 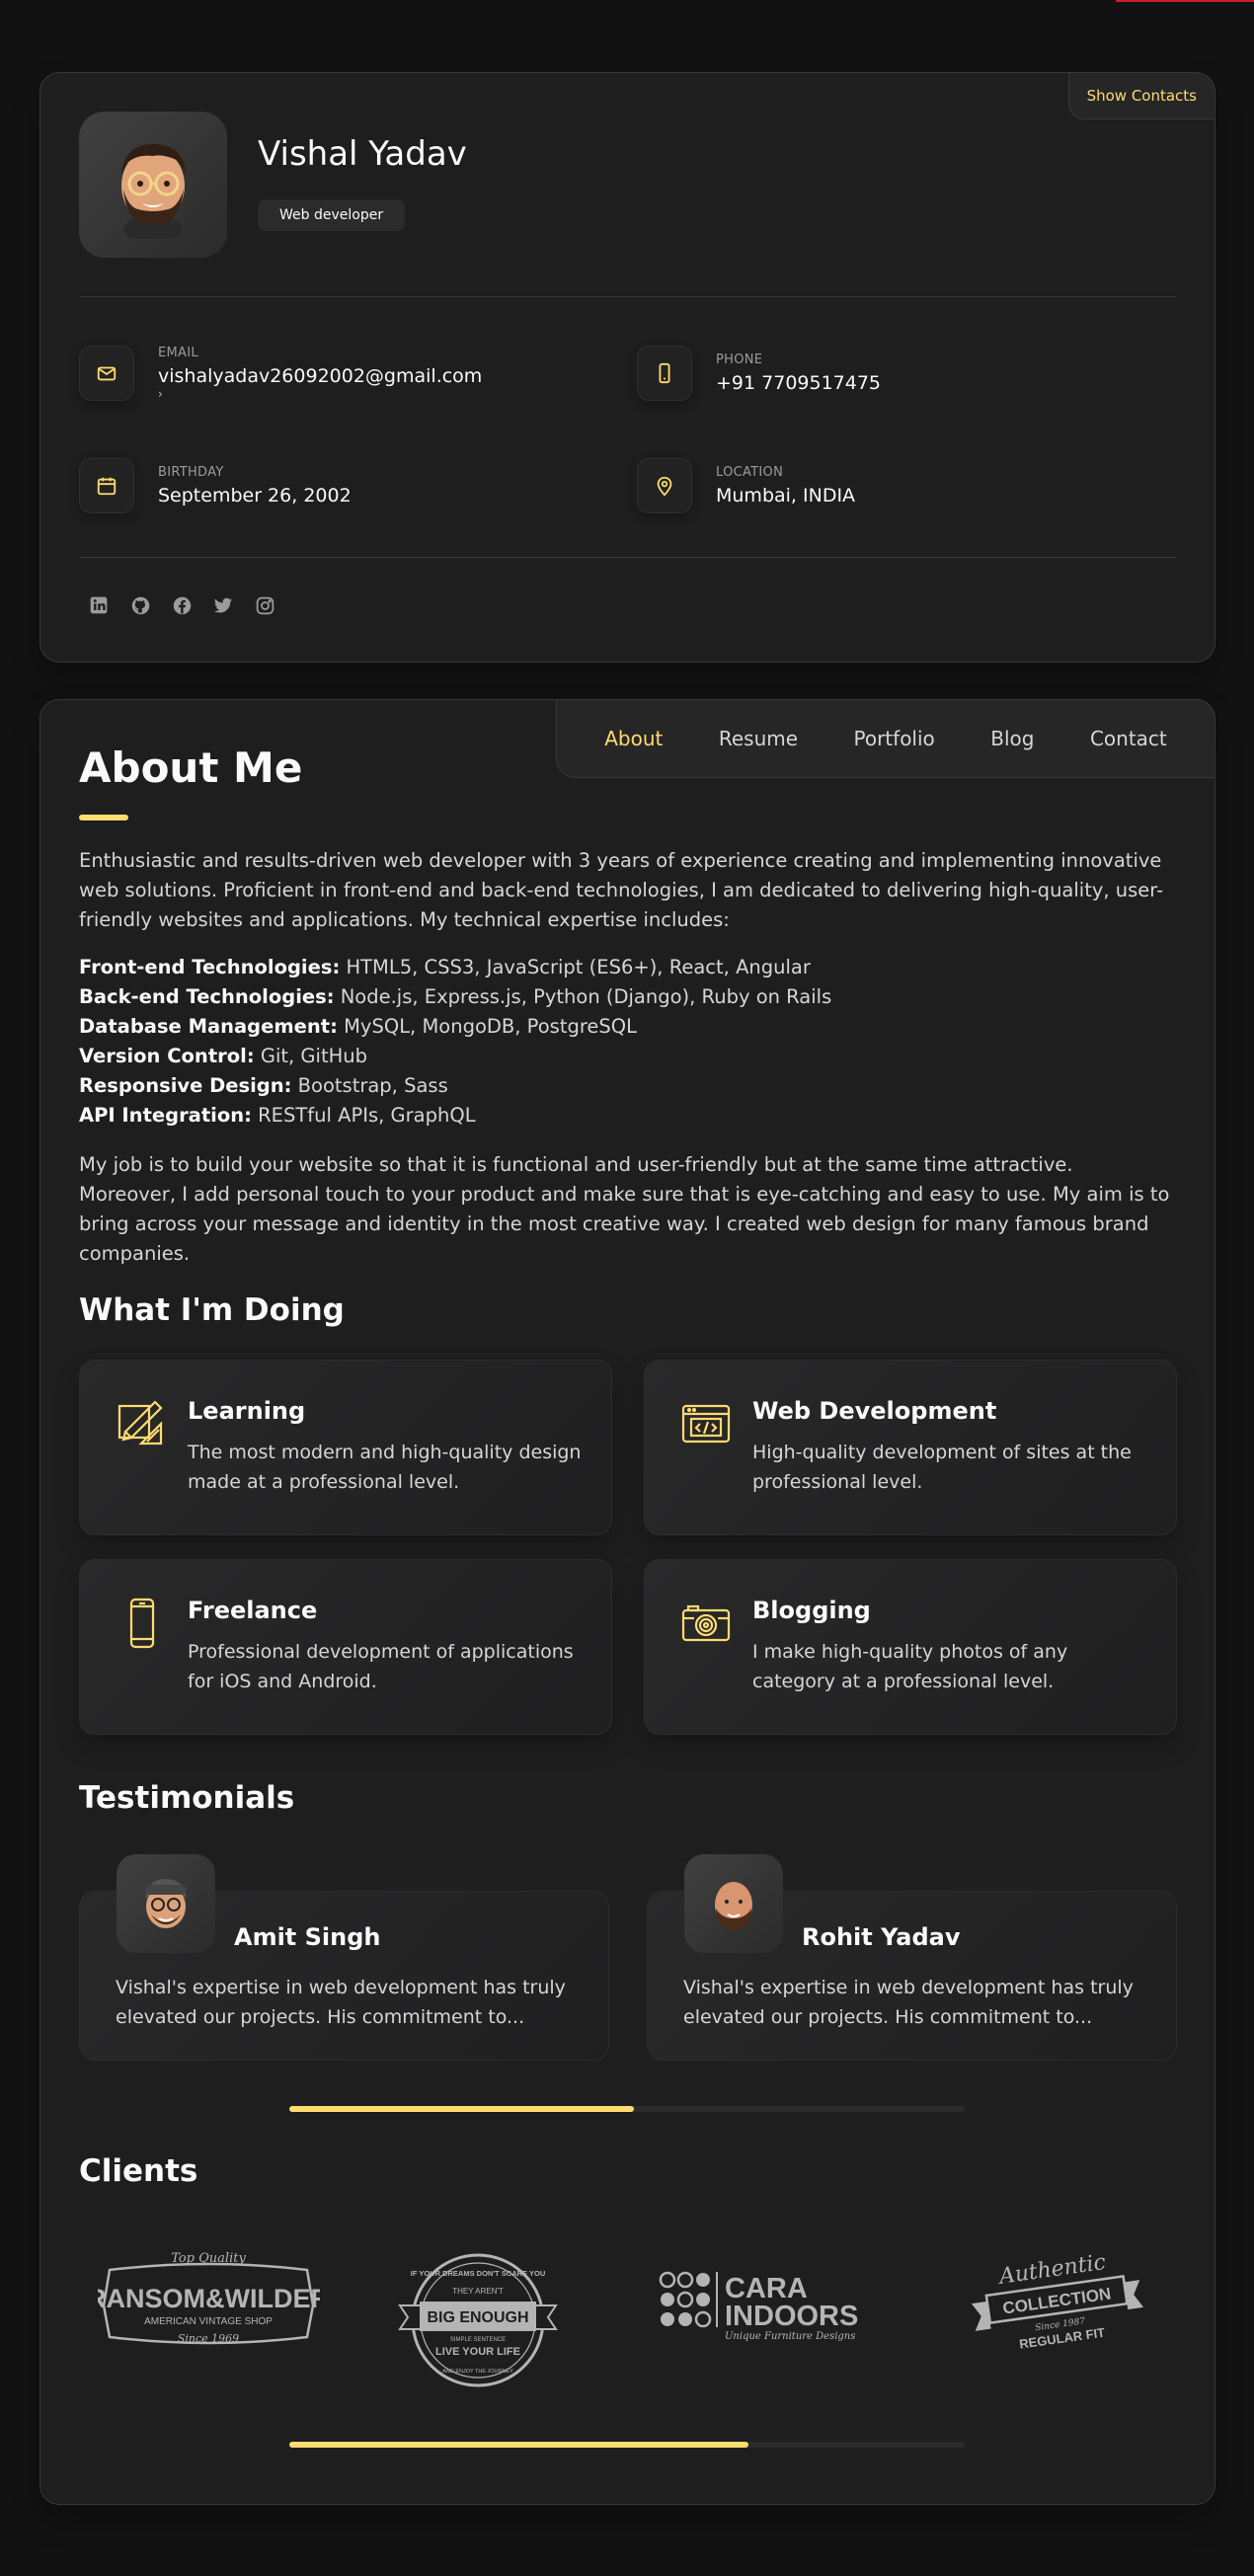 I want to click on calendar-icon, so click(x=106, y=485).